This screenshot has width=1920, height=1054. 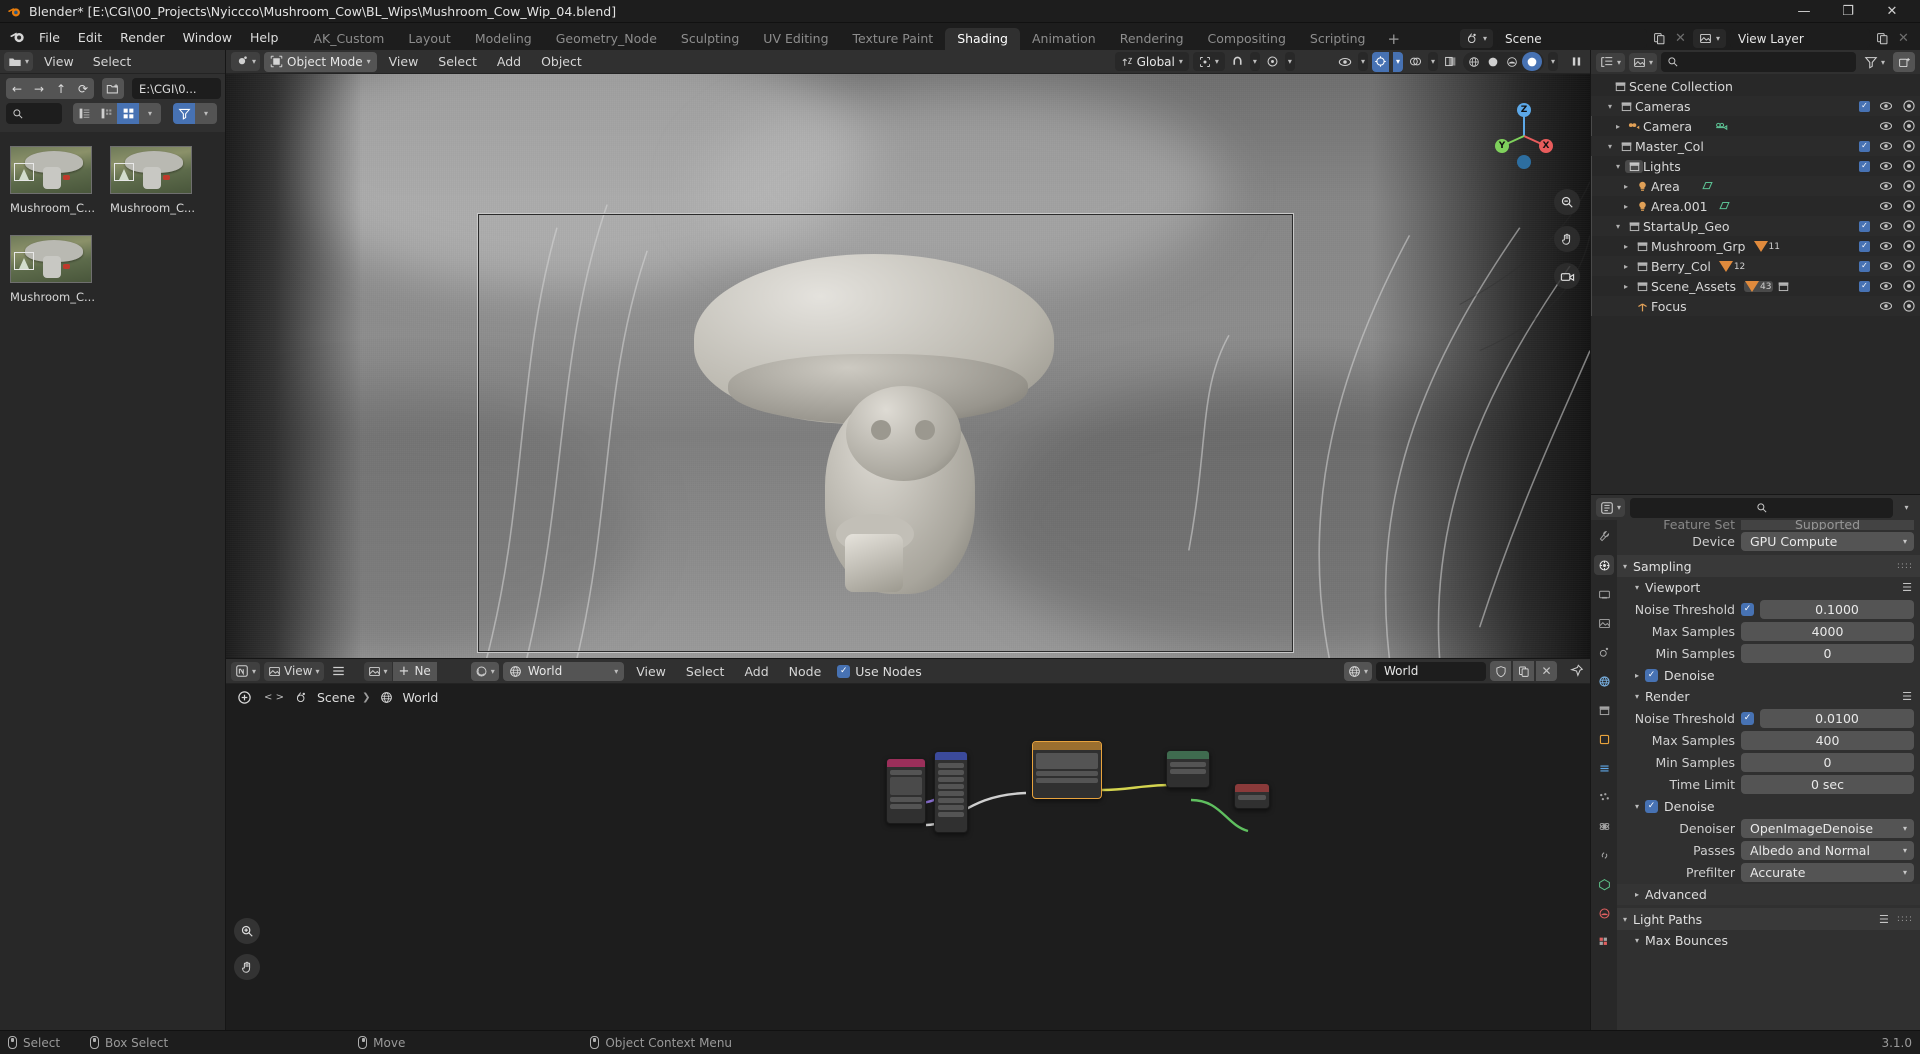 I want to click on outliner-display-mode-selector: ▾, so click(x=1643, y=62).